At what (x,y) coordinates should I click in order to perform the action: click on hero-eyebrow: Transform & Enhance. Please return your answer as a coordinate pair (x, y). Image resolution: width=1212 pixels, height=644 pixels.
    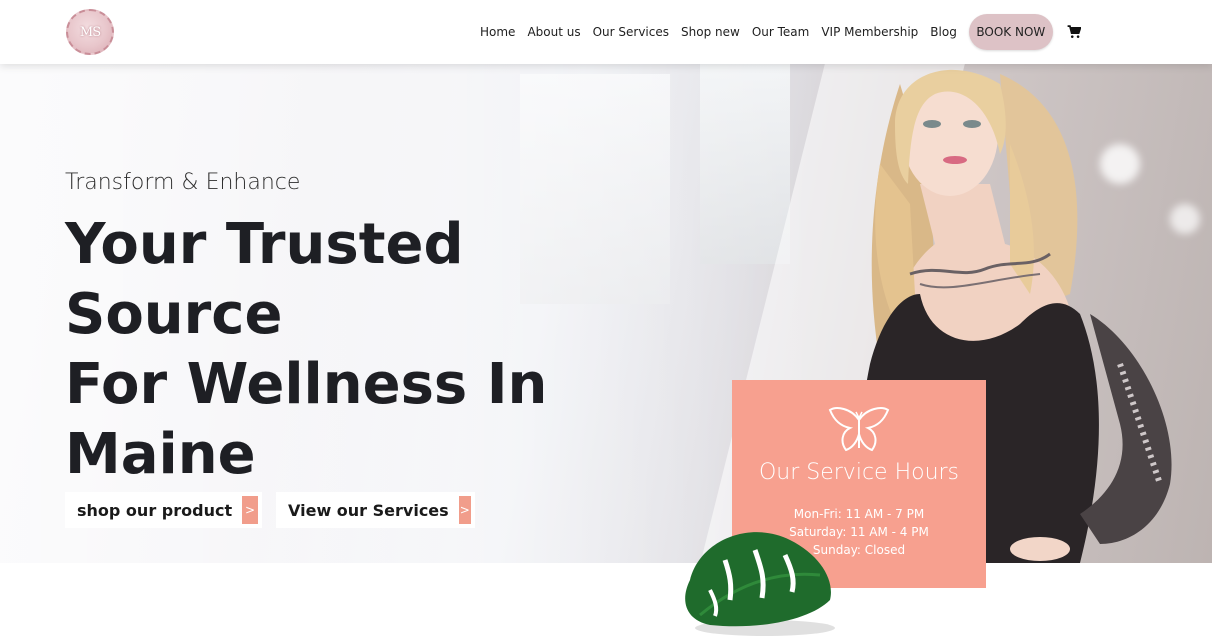
    Looking at the image, I should click on (183, 182).